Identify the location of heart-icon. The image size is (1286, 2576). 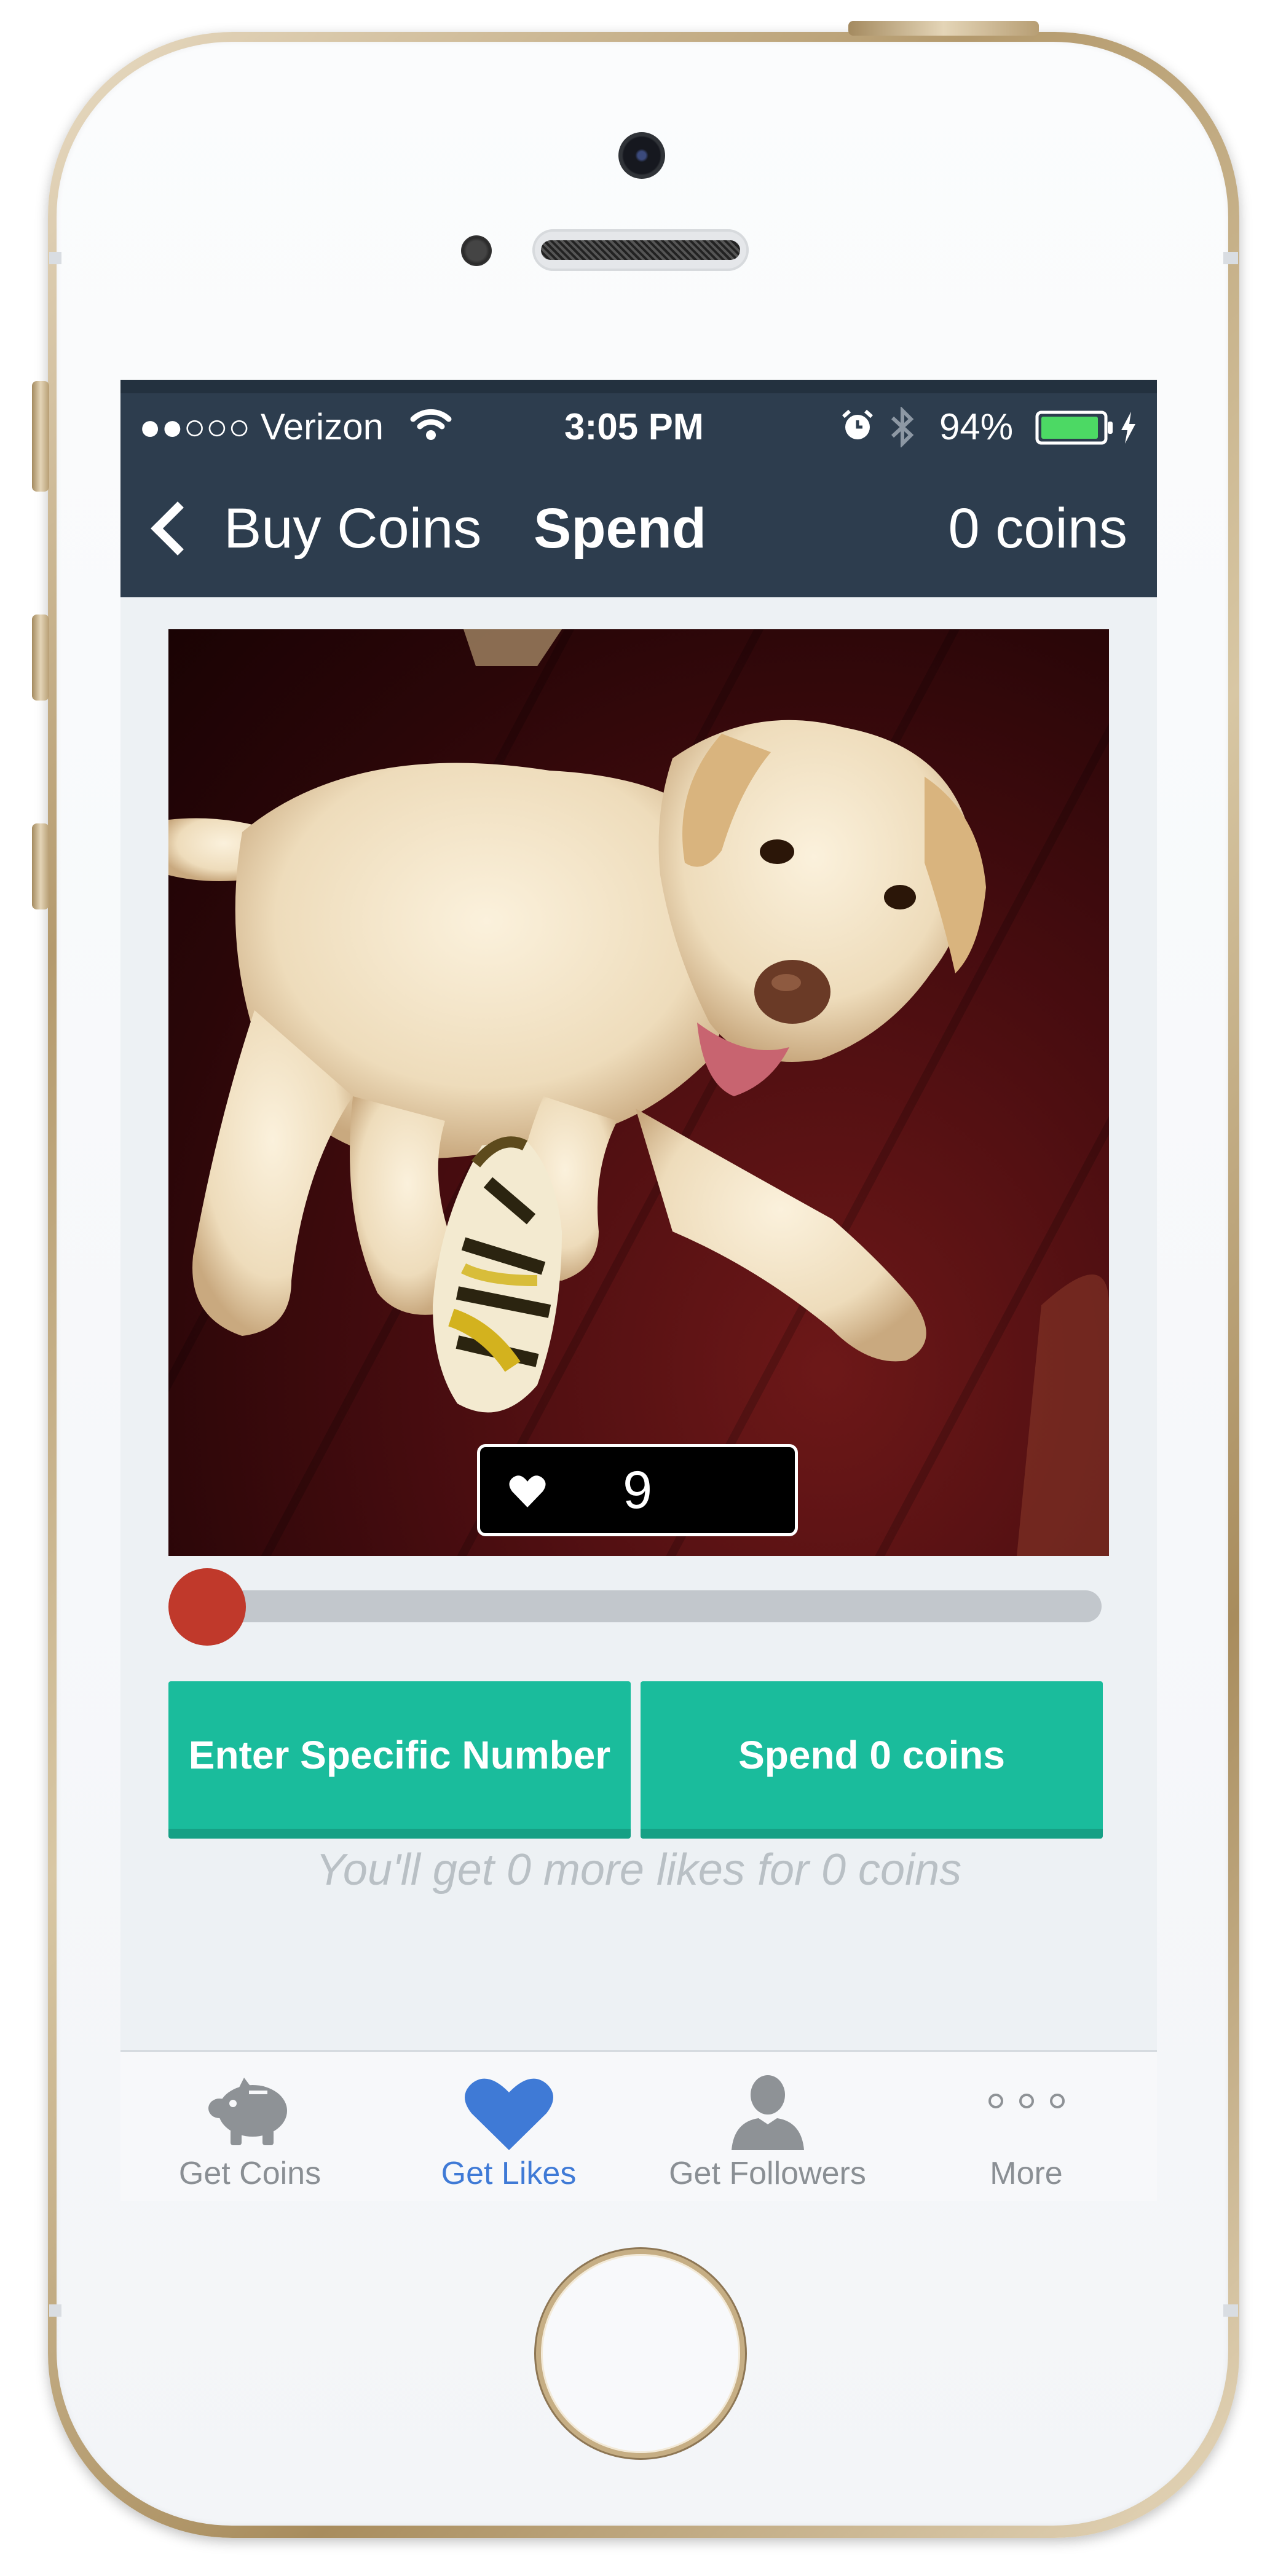
(509, 2115).